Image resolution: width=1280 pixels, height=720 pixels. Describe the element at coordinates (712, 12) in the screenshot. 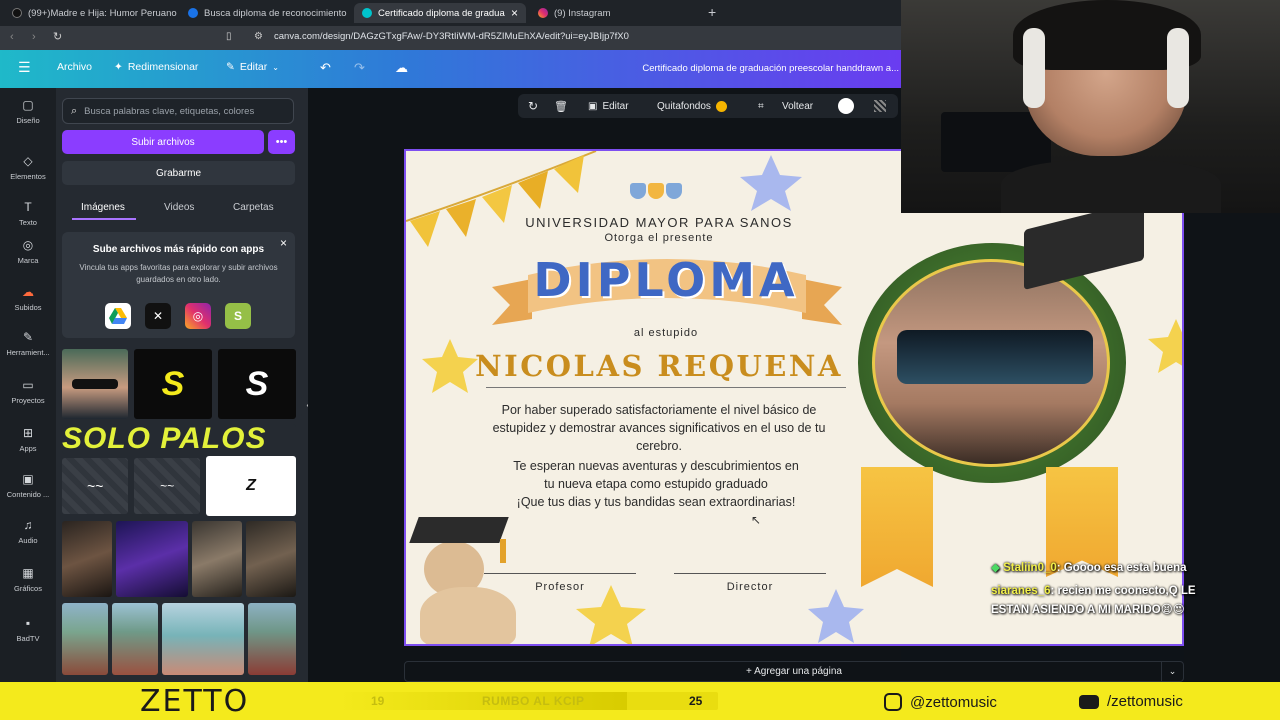

I see `new-tab-button: +` at that location.